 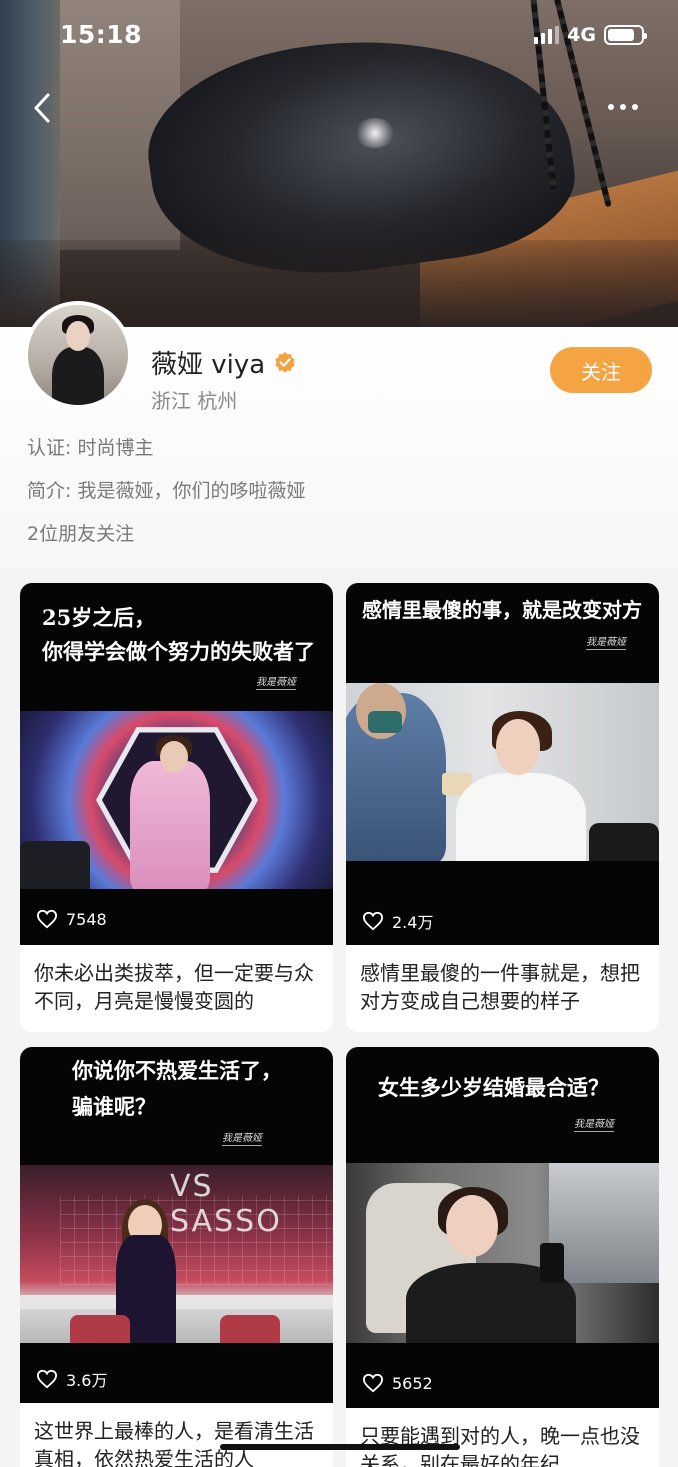 What do you see at coordinates (226, 1204) in the screenshot?
I see `neon-sign: VS SASSO` at bounding box center [226, 1204].